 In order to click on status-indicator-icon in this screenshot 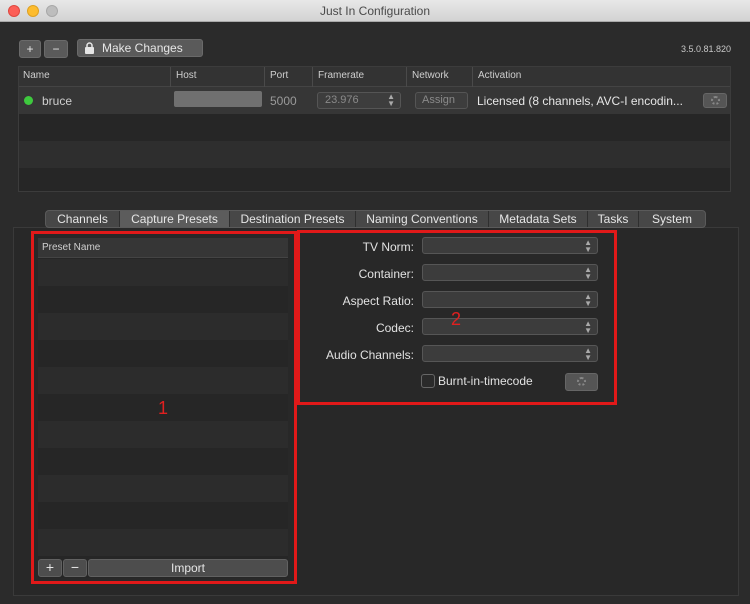, I will do `click(28, 100)`.